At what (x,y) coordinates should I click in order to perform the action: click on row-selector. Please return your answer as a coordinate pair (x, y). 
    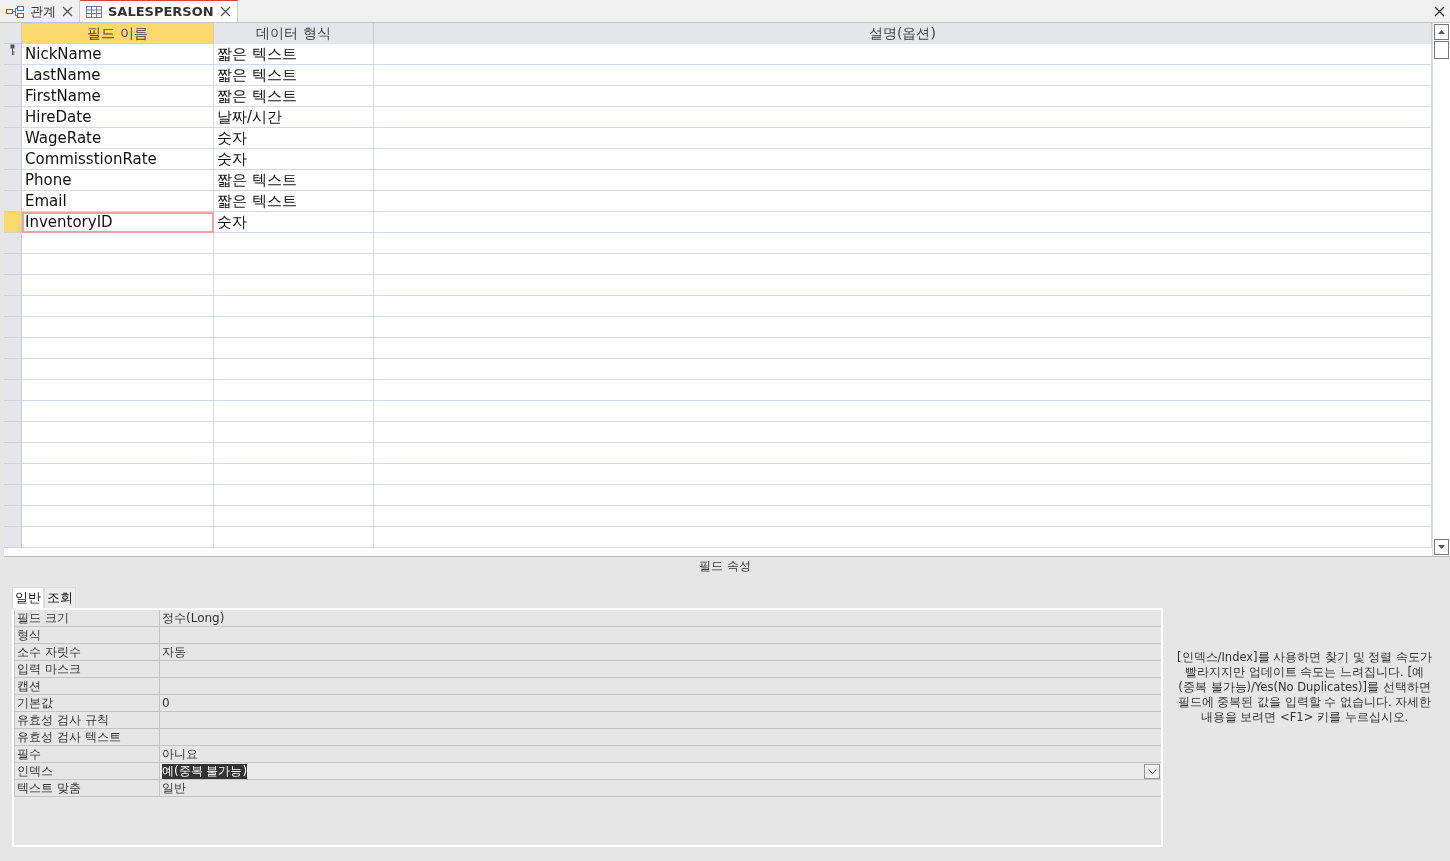
    Looking at the image, I should click on (13, 54).